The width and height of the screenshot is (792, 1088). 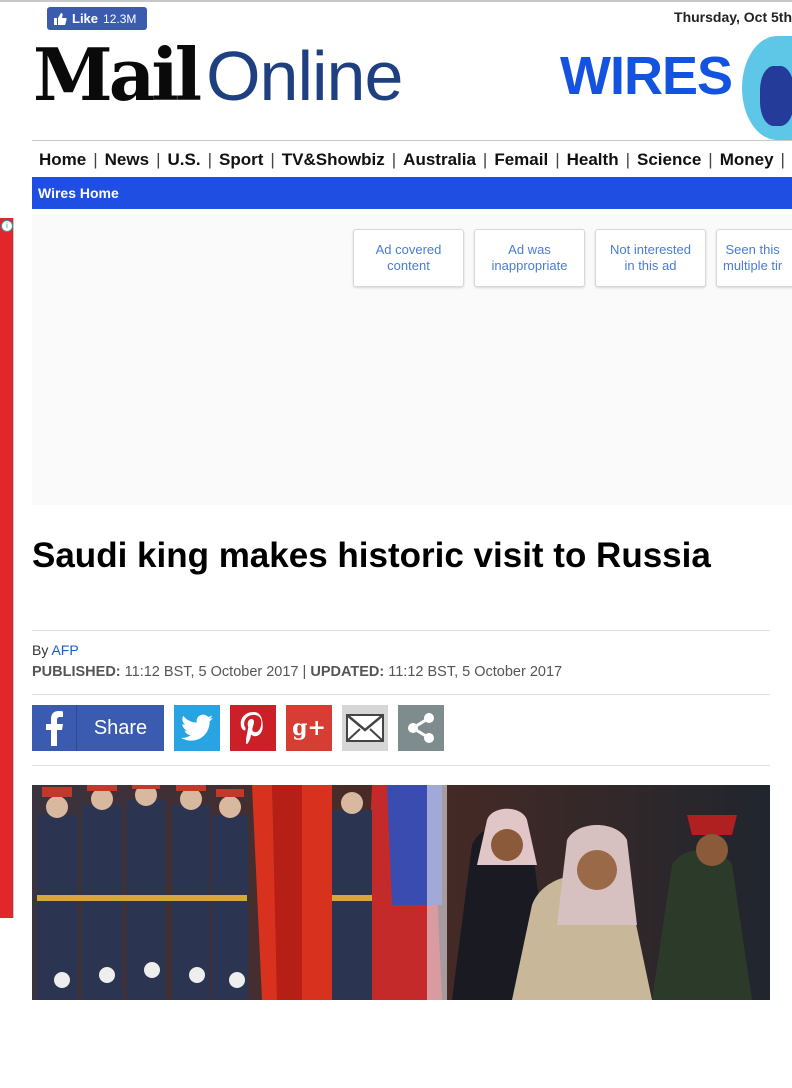 I want to click on facebook-icon, so click(x=54, y=728).